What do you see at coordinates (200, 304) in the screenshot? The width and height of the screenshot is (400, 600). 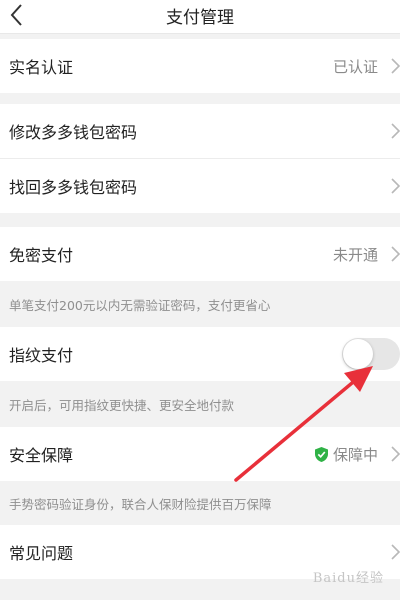 I see `password-free-note: 单笔支付200元以内无需验证密码，支付更省心` at bounding box center [200, 304].